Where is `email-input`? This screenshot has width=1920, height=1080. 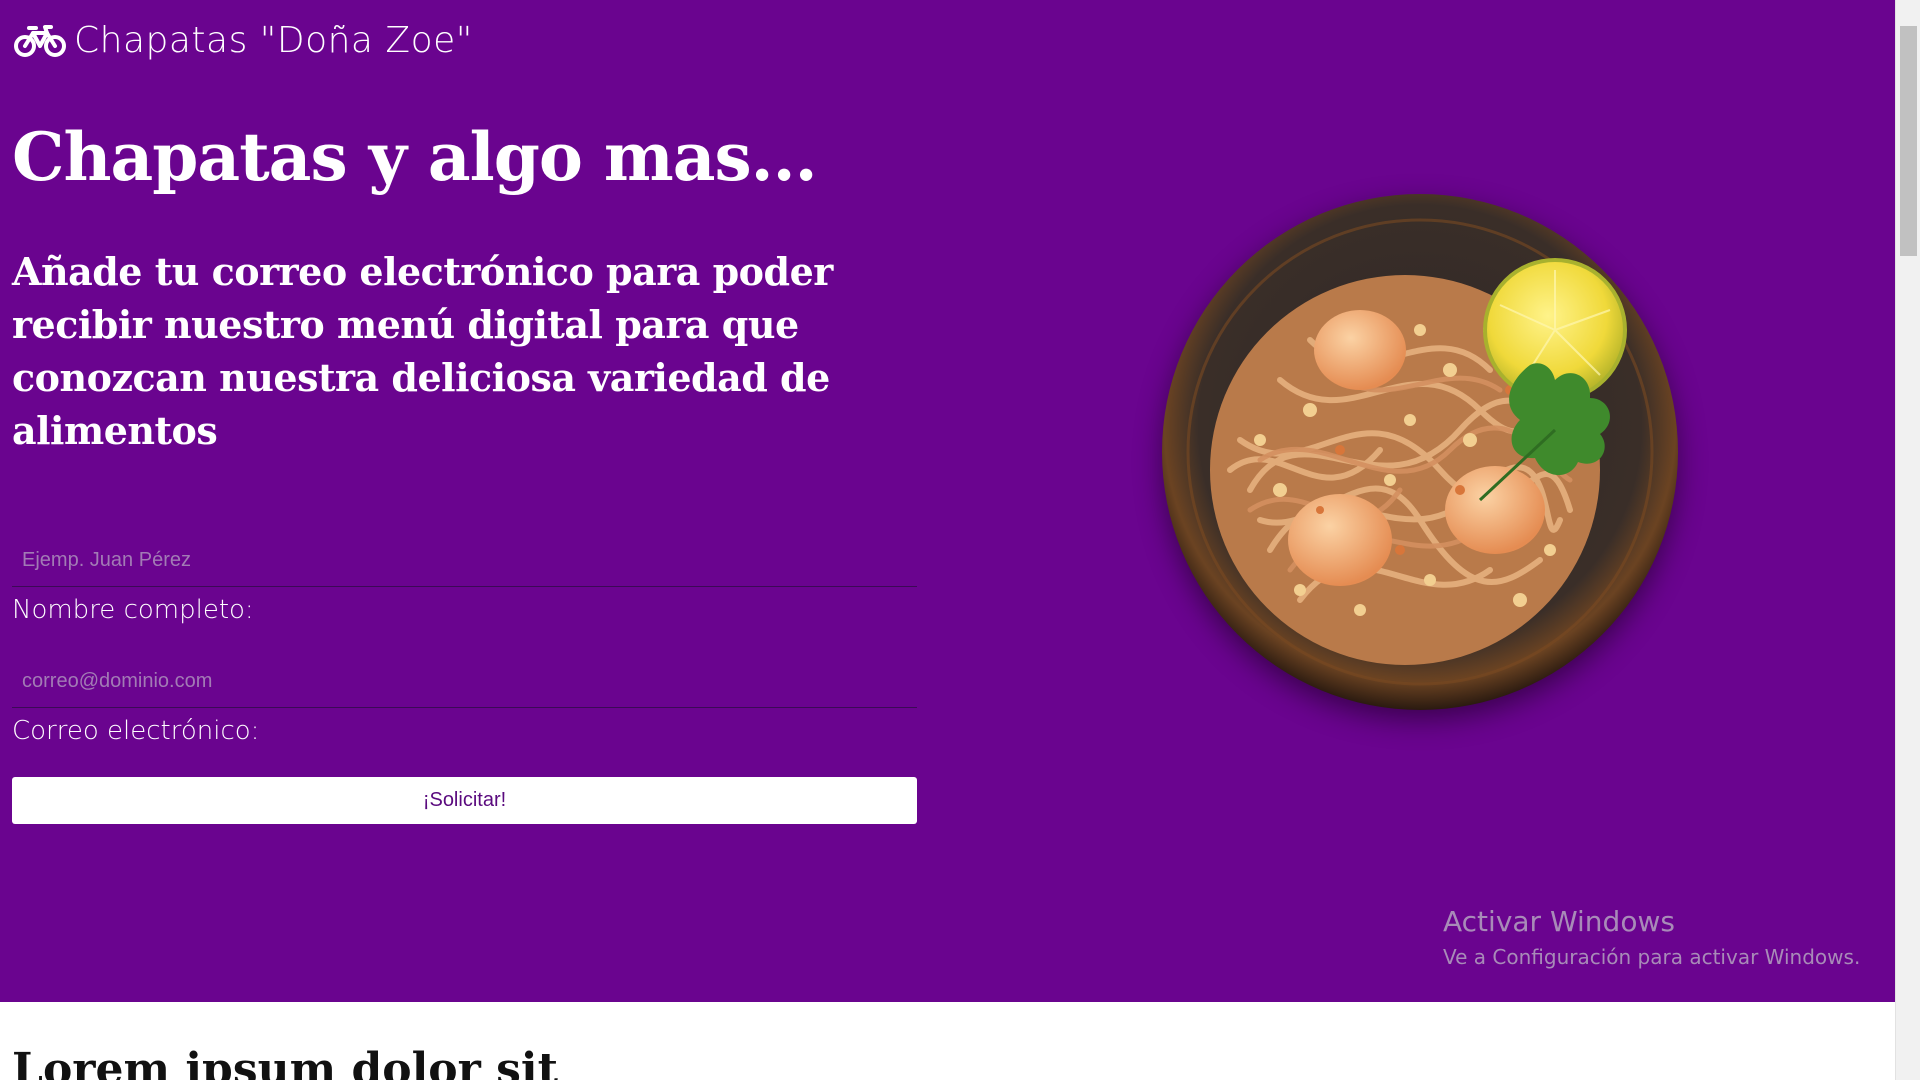
email-input is located at coordinates (464, 682).